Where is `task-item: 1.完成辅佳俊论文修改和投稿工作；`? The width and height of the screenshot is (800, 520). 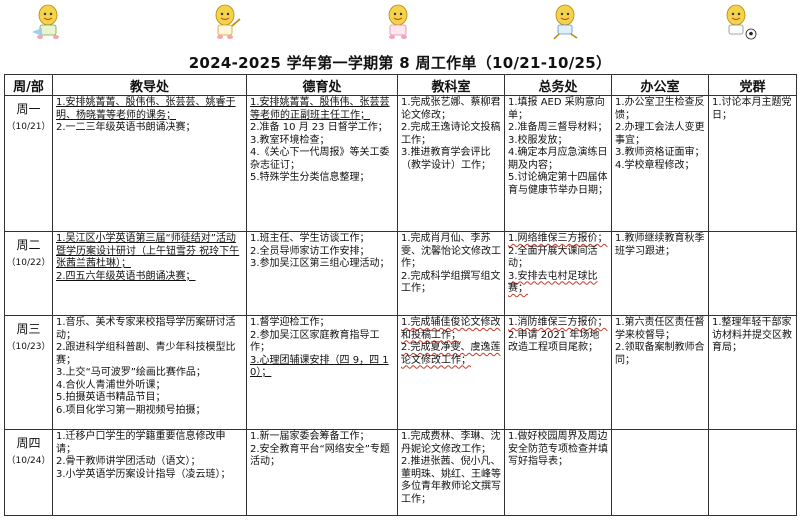 task-item: 1.完成辅佳俊论文修改和投稿工作； is located at coordinates (451, 329).